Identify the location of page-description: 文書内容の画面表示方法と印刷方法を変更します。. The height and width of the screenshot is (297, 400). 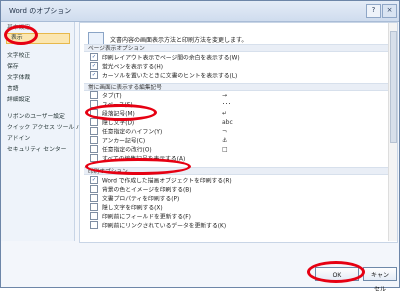
(179, 40).